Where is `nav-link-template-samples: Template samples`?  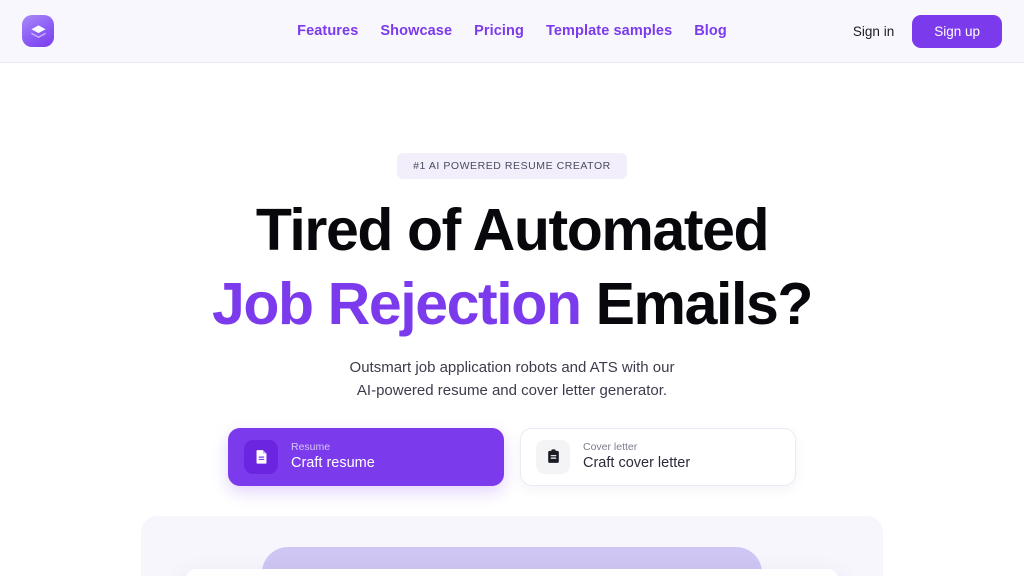
nav-link-template-samples: Template samples is located at coordinates (609, 31).